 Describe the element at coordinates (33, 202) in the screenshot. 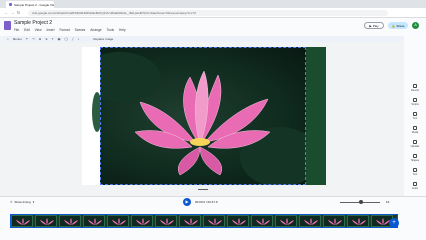

I see `chevron-down-icon: ▾` at that location.